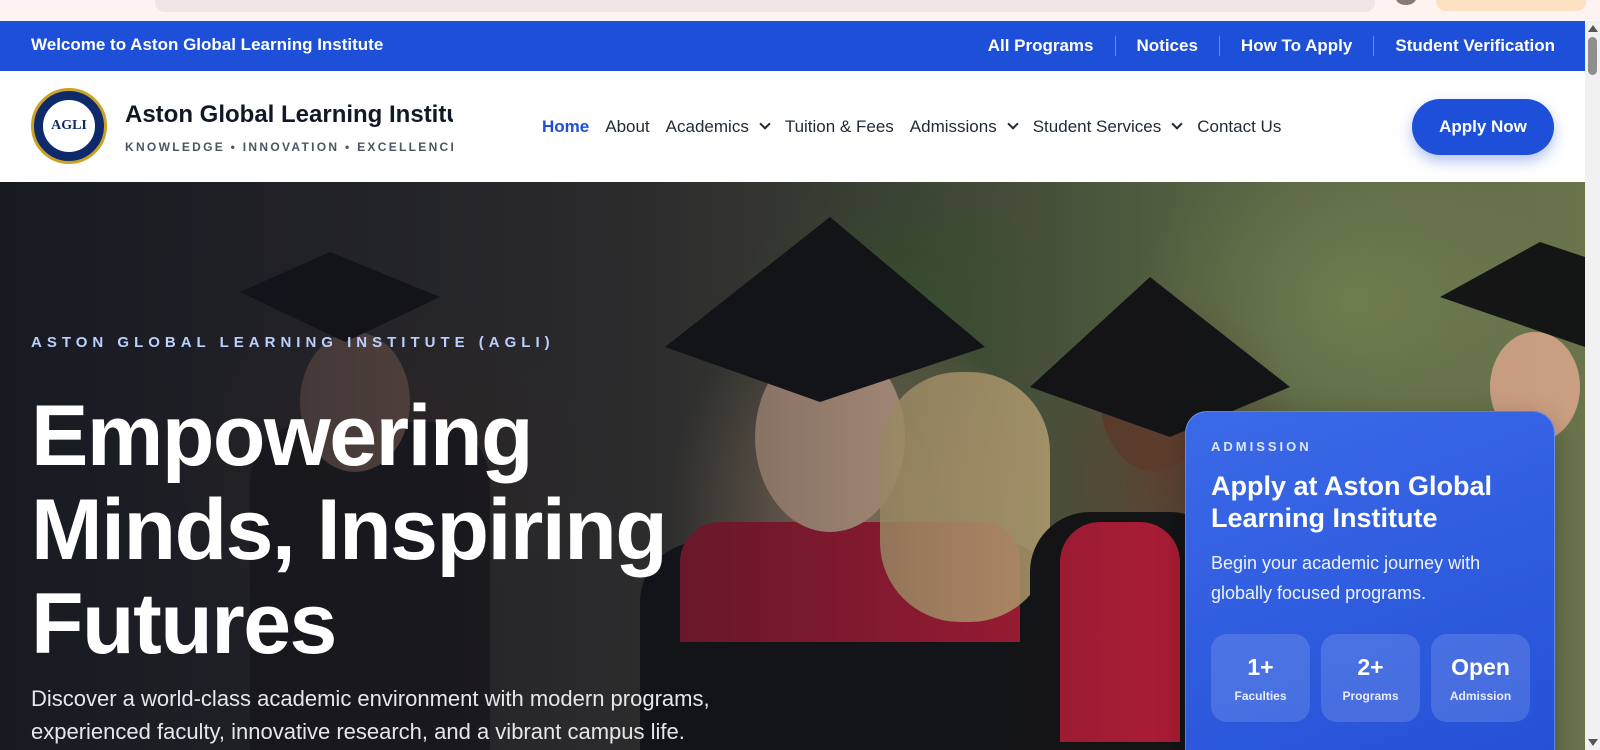 This screenshot has width=1600, height=750. What do you see at coordinates (293, 342) in the screenshot?
I see `hero-eyebrow: ASTON GLOBAL LEARNING INSTITUTE (AGLI)` at bounding box center [293, 342].